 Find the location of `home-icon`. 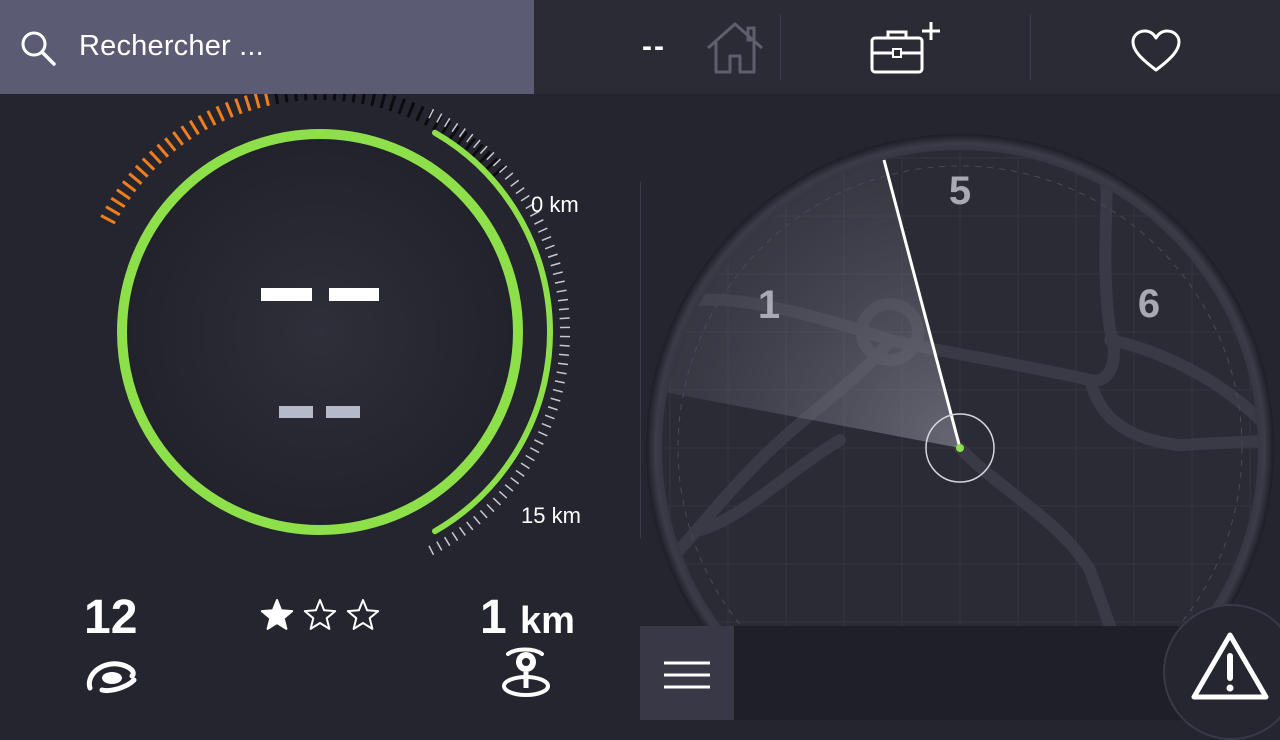

home-icon is located at coordinates (735, 48).